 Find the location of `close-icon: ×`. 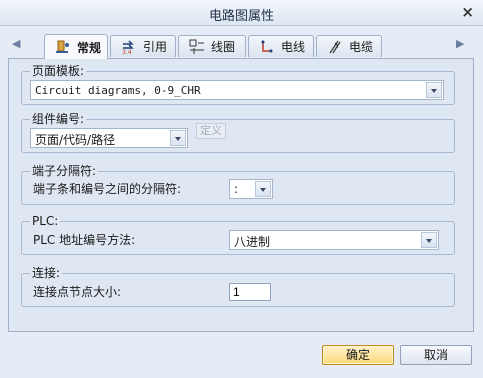

close-icon: × is located at coordinates (467, 12).